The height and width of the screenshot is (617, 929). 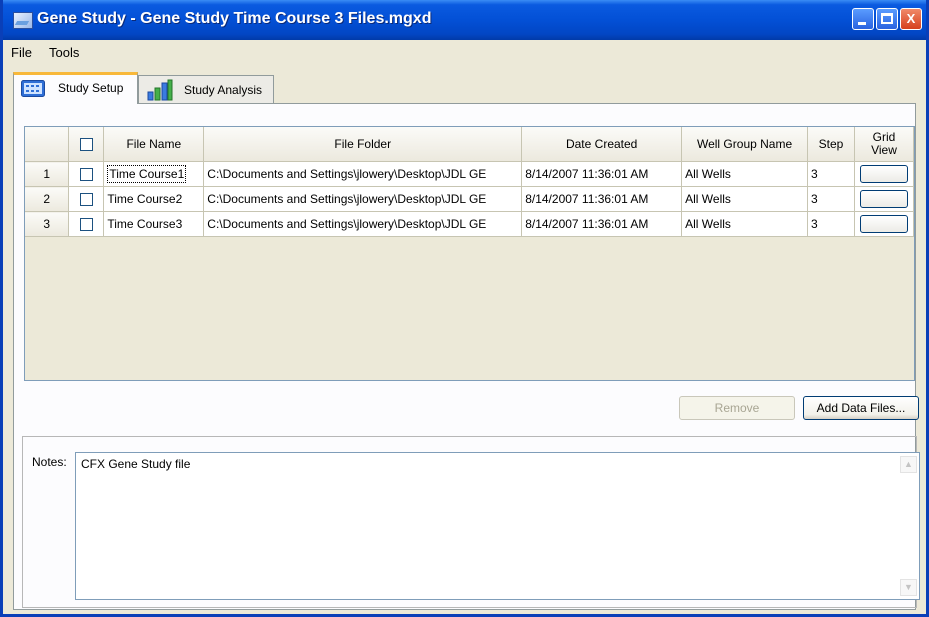 I want to click on column-grid-view: Grid View, so click(x=884, y=144).